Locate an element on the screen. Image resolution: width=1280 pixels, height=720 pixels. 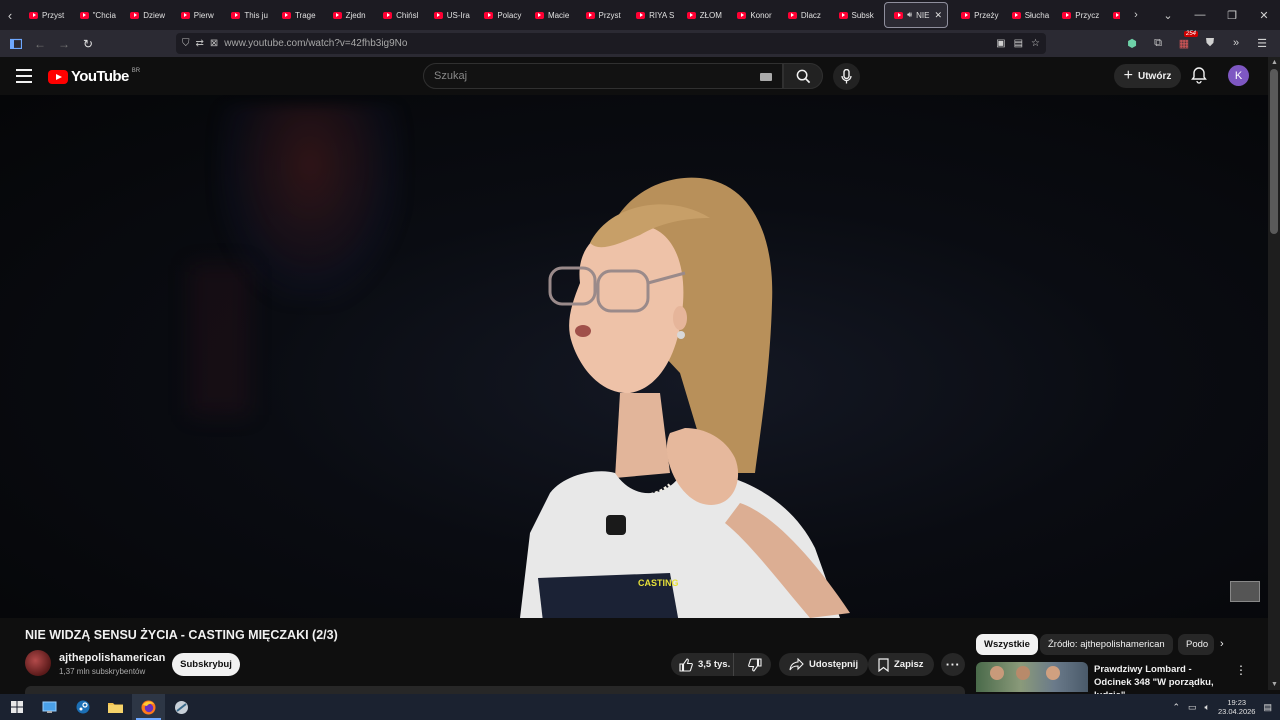
keyboard-icon is located at coordinates (766, 77).